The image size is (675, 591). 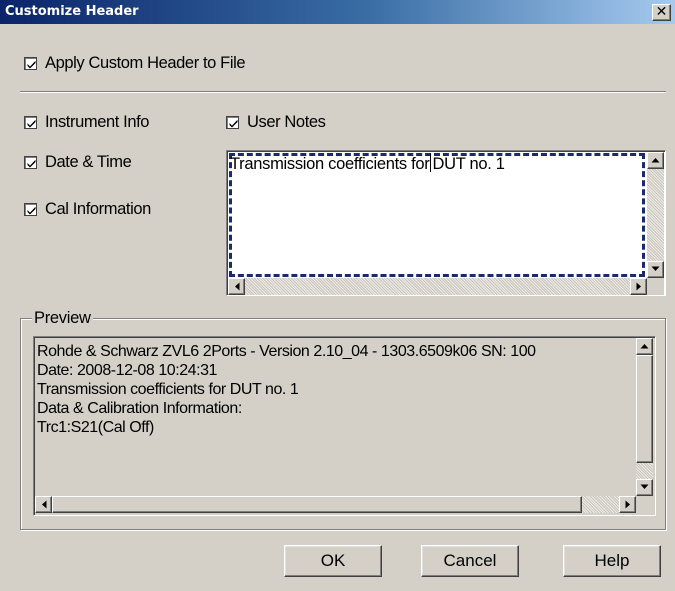 I want to click on user-notes-text: Transmission coefficients for DUT no. 1, so click(x=367, y=164).